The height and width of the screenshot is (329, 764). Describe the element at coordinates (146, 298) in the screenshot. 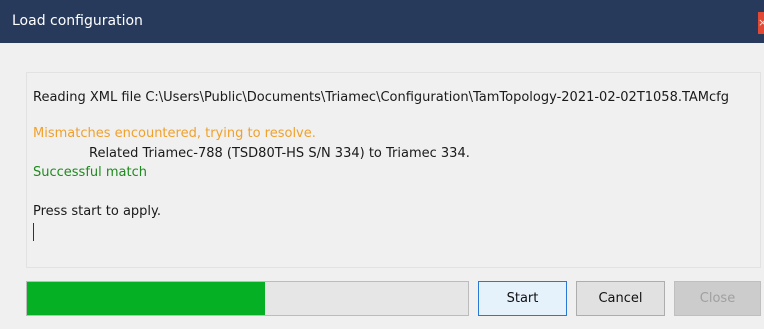

I see `progress-bar-fill` at that location.